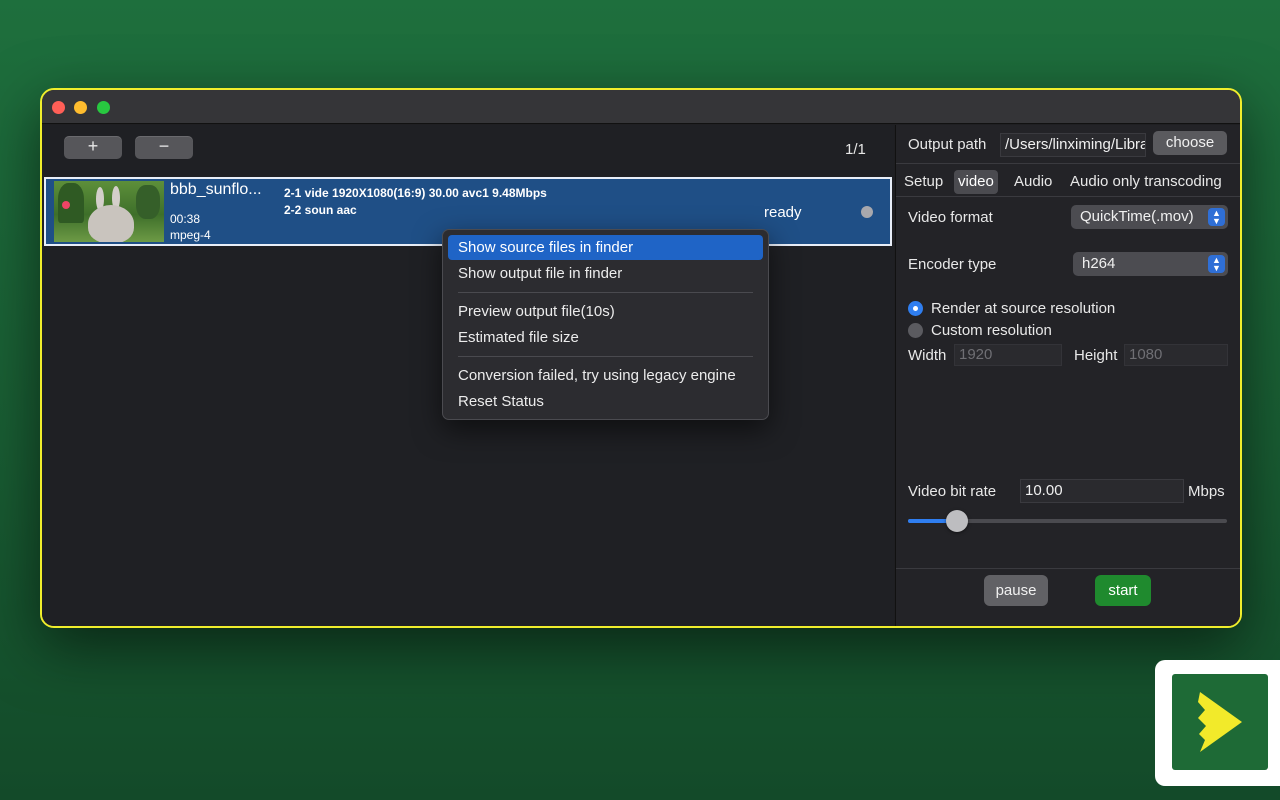  What do you see at coordinates (103, 107) in the screenshot?
I see `zoom-window-button` at bounding box center [103, 107].